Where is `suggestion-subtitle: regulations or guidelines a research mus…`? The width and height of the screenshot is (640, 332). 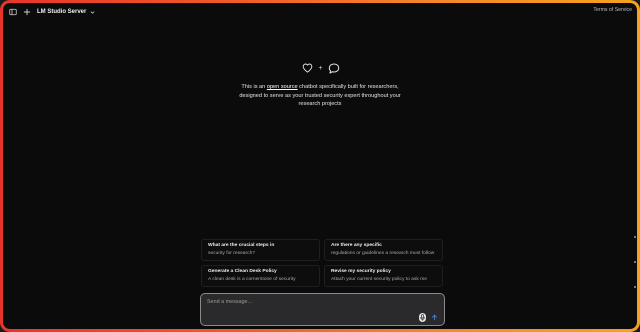 suggestion-subtitle: regulations or guidelines a research mus… is located at coordinates (383, 253).